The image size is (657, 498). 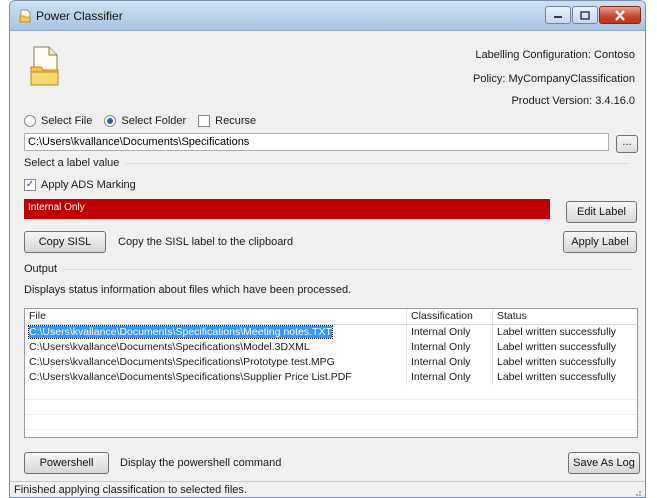 I want to click on close-icon, so click(x=620, y=15).